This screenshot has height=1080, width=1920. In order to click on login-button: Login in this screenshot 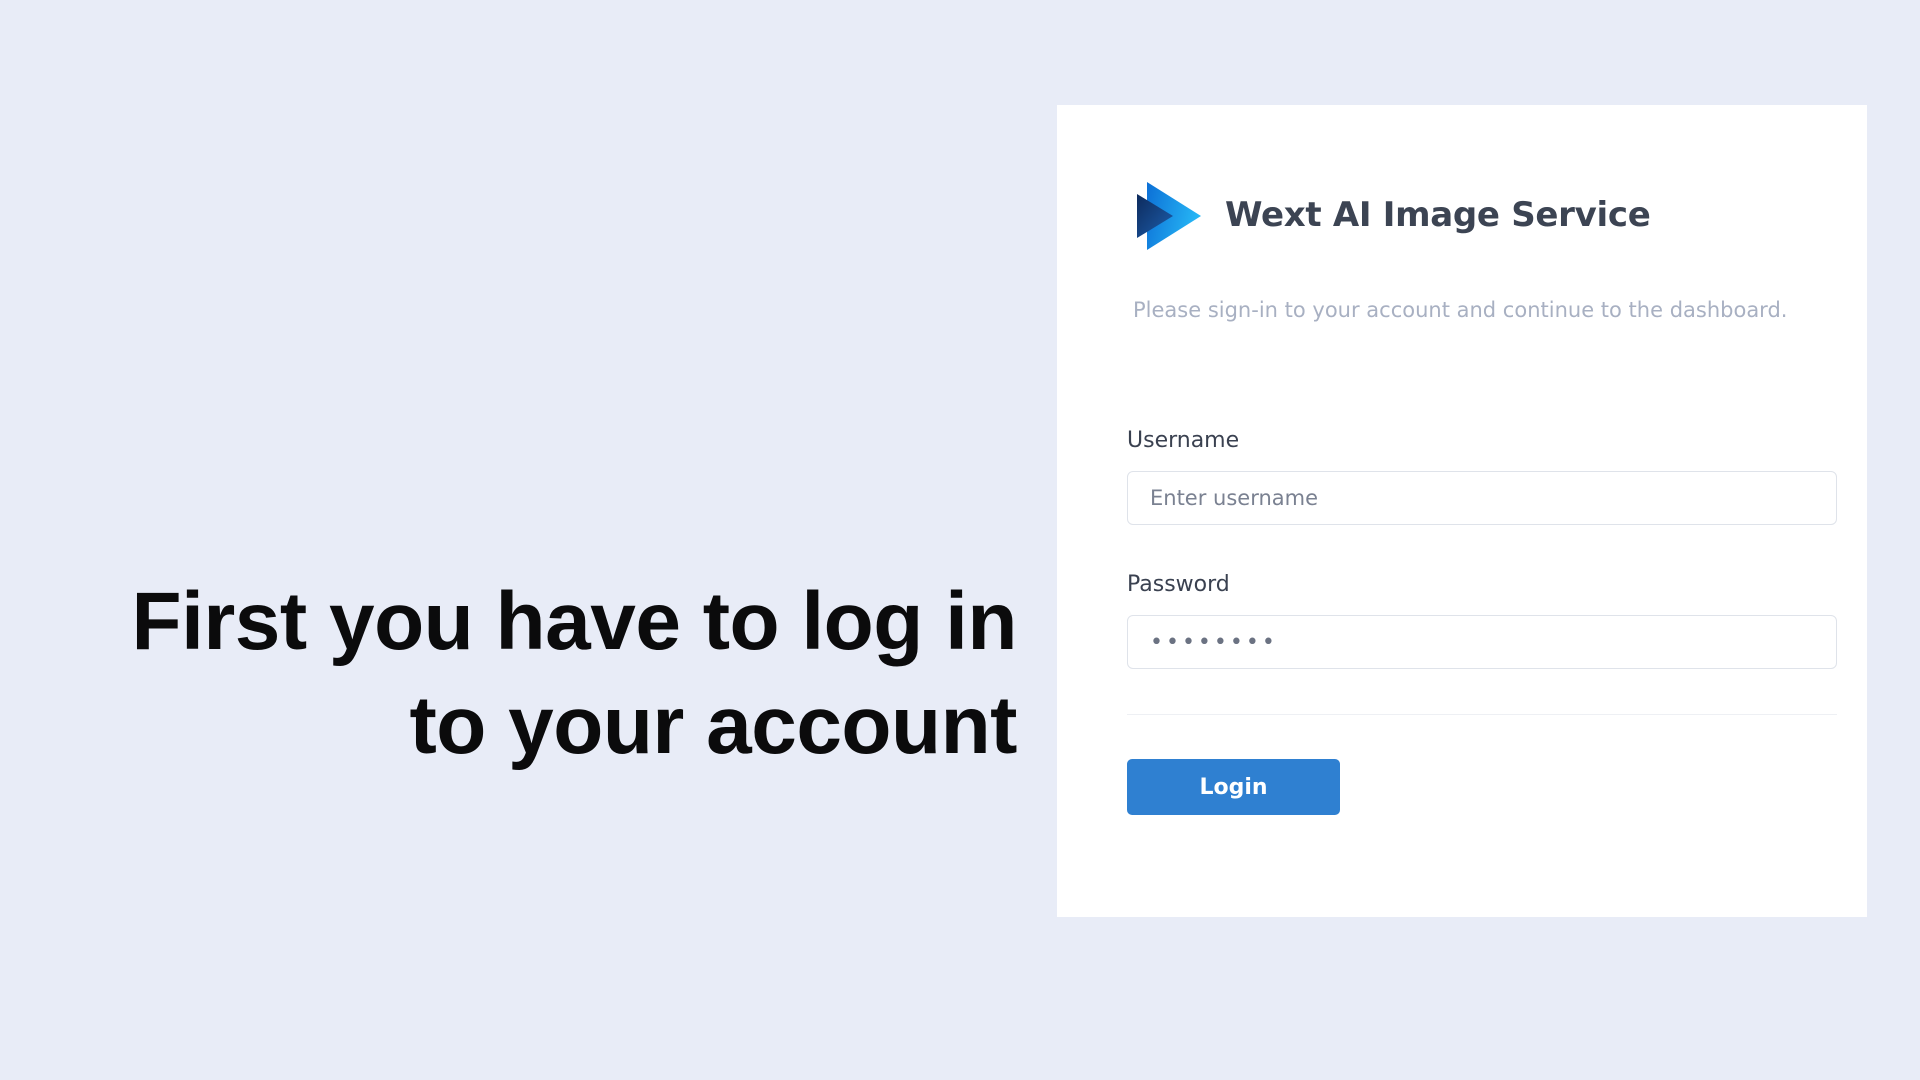, I will do `click(1233, 787)`.